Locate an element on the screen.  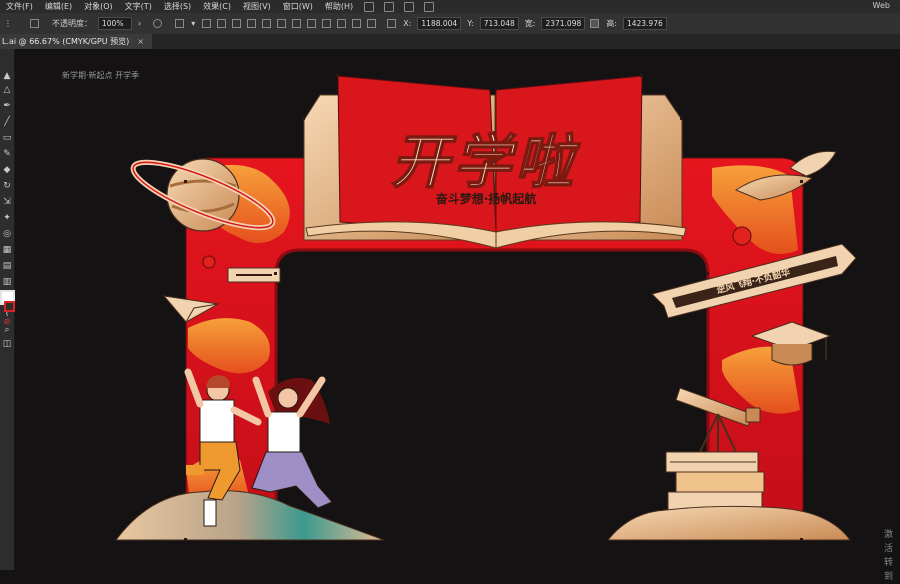
girl-head is located at coordinates (288, 398).